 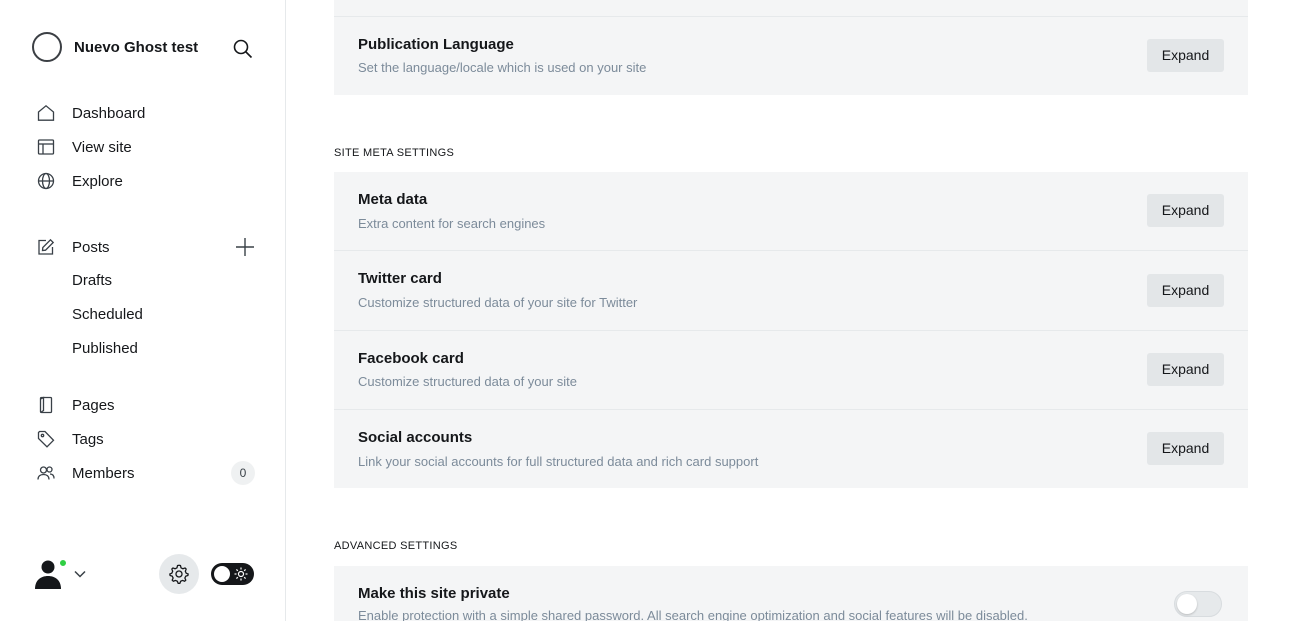 What do you see at coordinates (91, 247) in the screenshot?
I see `nav-posts-label: Posts` at bounding box center [91, 247].